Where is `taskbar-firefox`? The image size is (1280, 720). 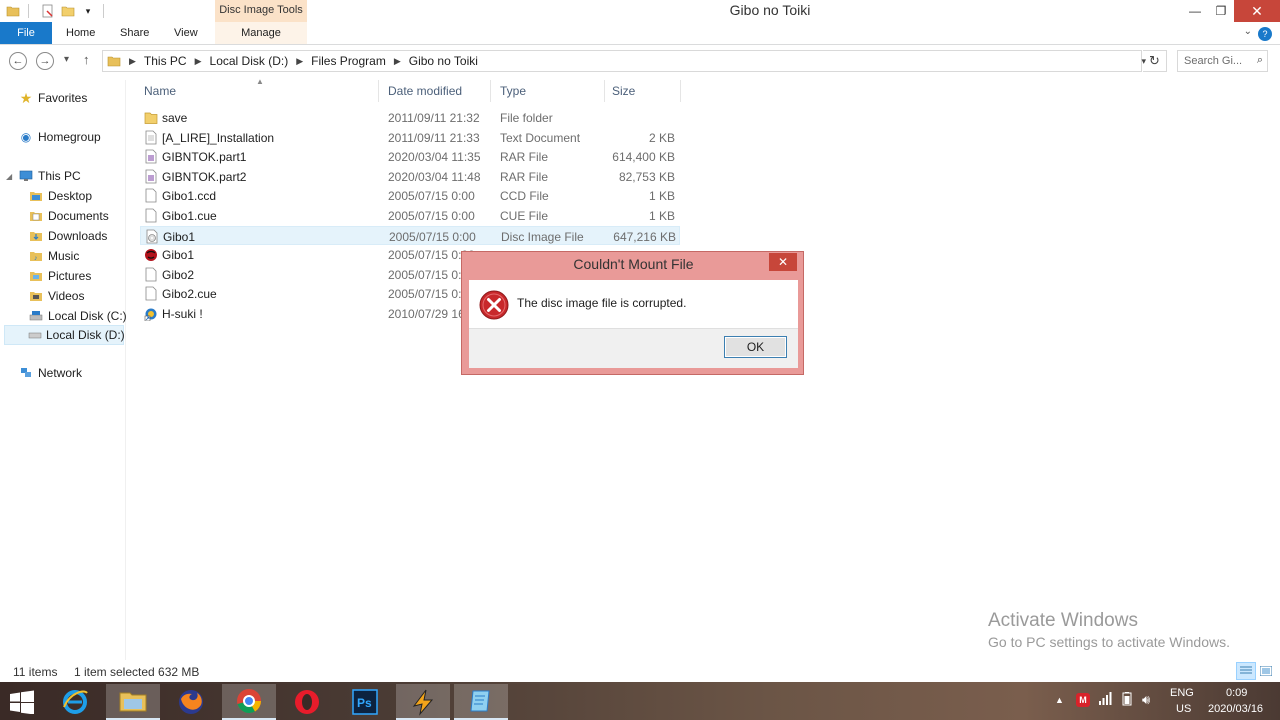
taskbar-firefox is located at coordinates (191, 702).